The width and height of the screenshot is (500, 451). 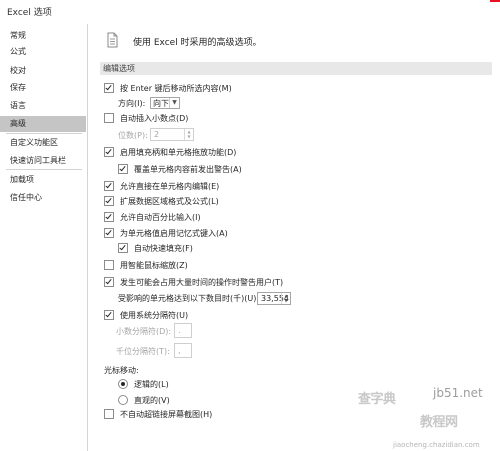 I want to click on flash-fill-checkbox, so click(x=123, y=248).